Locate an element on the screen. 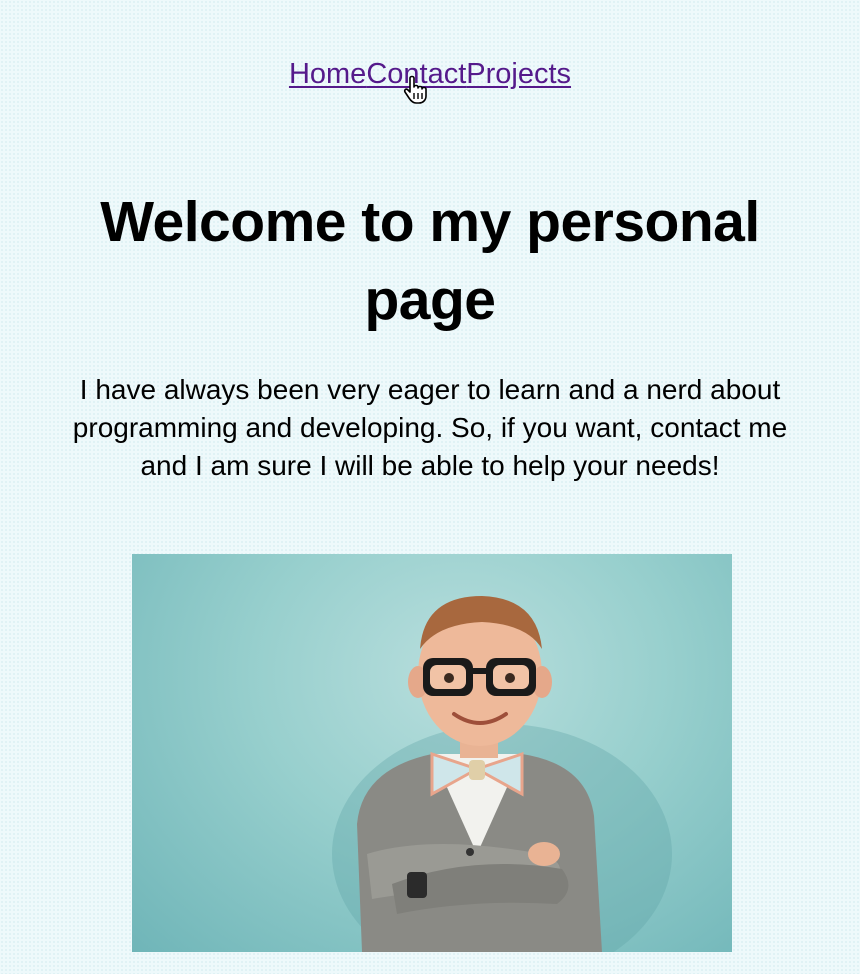 This screenshot has height=974, width=860. nav-link-home: Home is located at coordinates (327, 74).